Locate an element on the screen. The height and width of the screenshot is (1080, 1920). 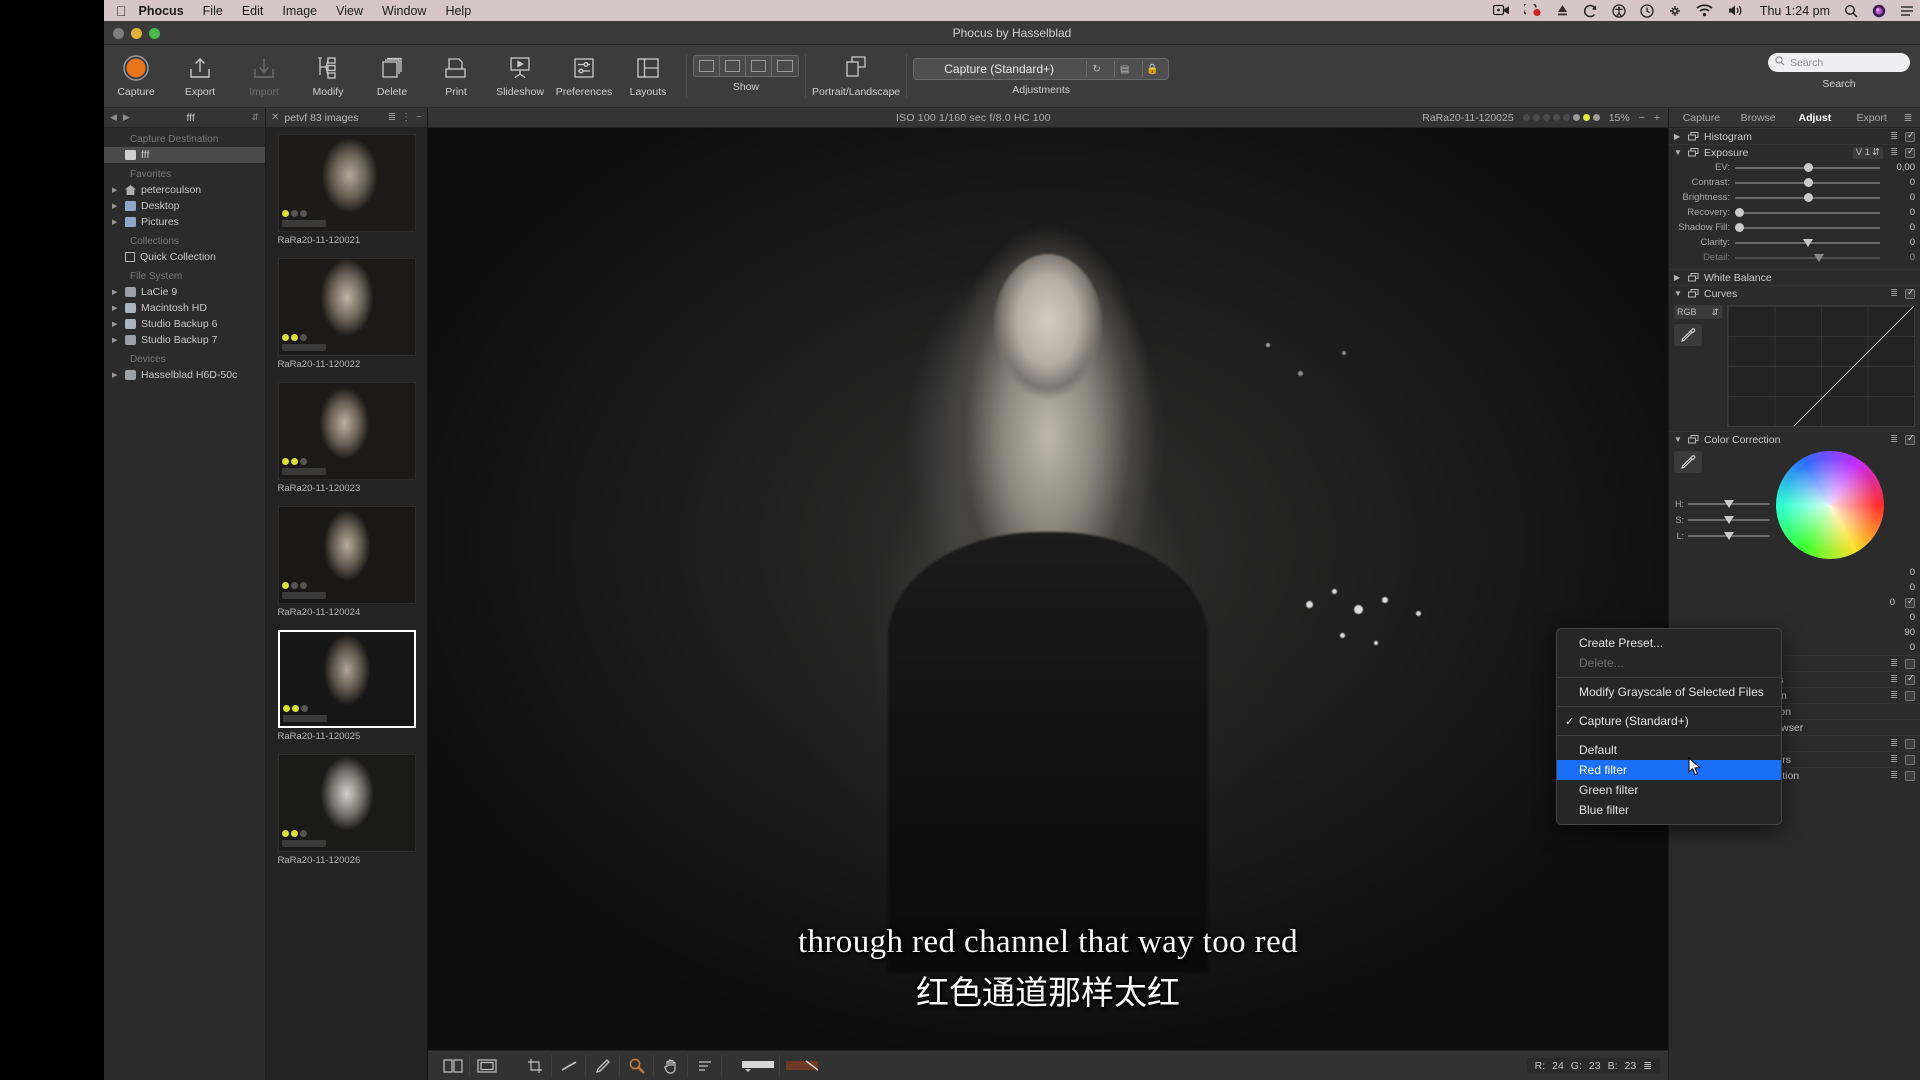
slider-brightness: Brightness: 0 is located at coordinates (1794, 197).